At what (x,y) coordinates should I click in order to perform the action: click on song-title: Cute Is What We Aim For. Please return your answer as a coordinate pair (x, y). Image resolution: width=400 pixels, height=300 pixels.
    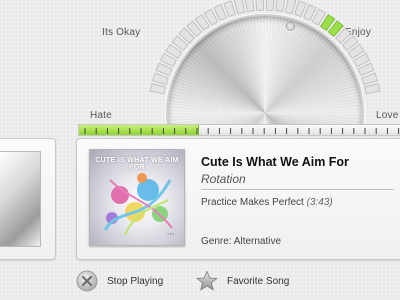
    Looking at the image, I should click on (275, 162).